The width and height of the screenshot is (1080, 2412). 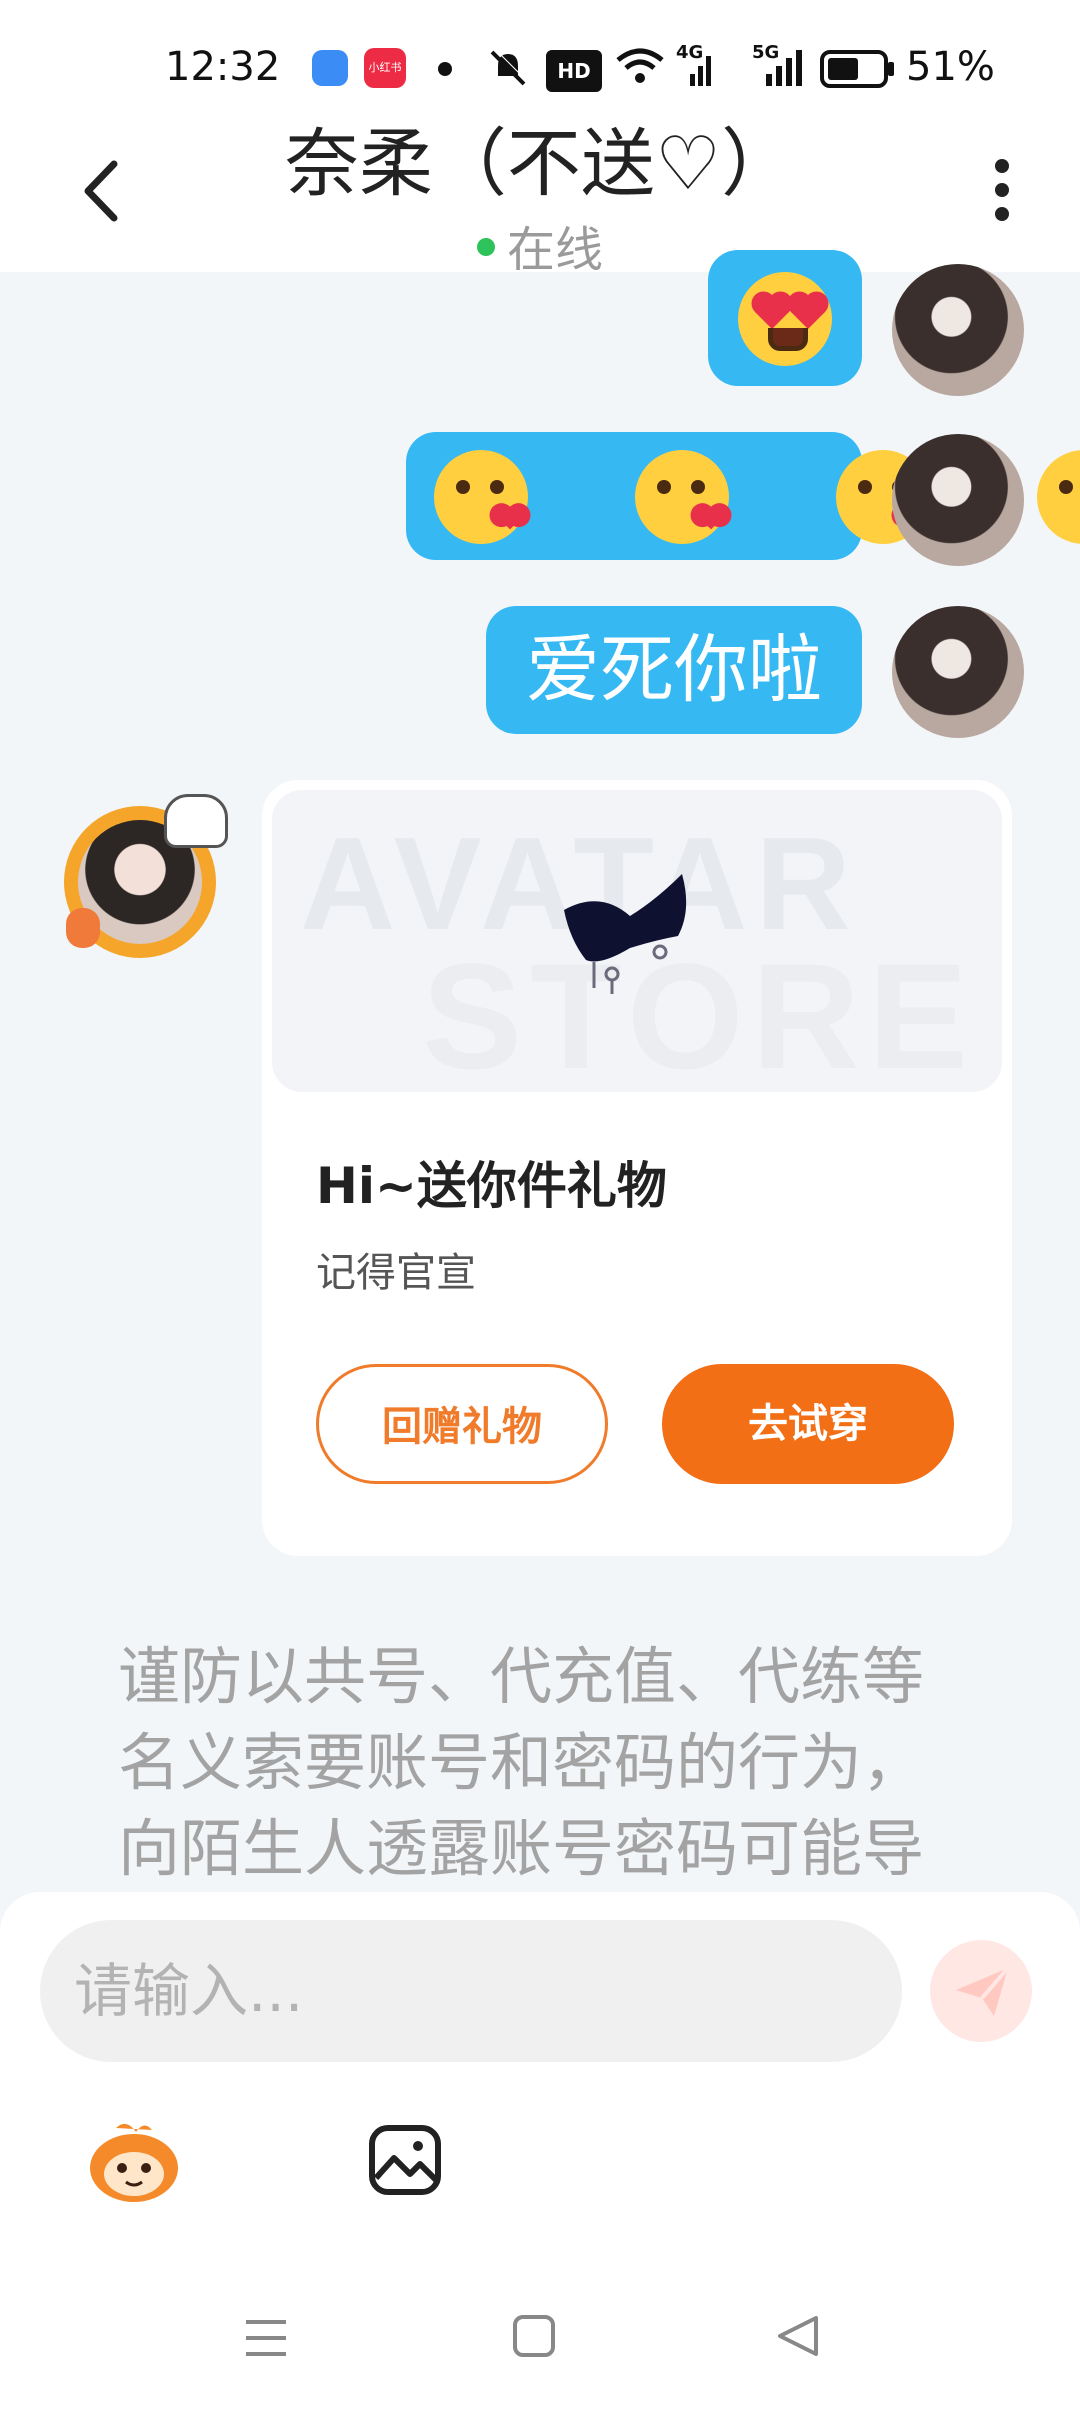 I want to click on carrot-decoration-icon, so click(x=83, y=928).